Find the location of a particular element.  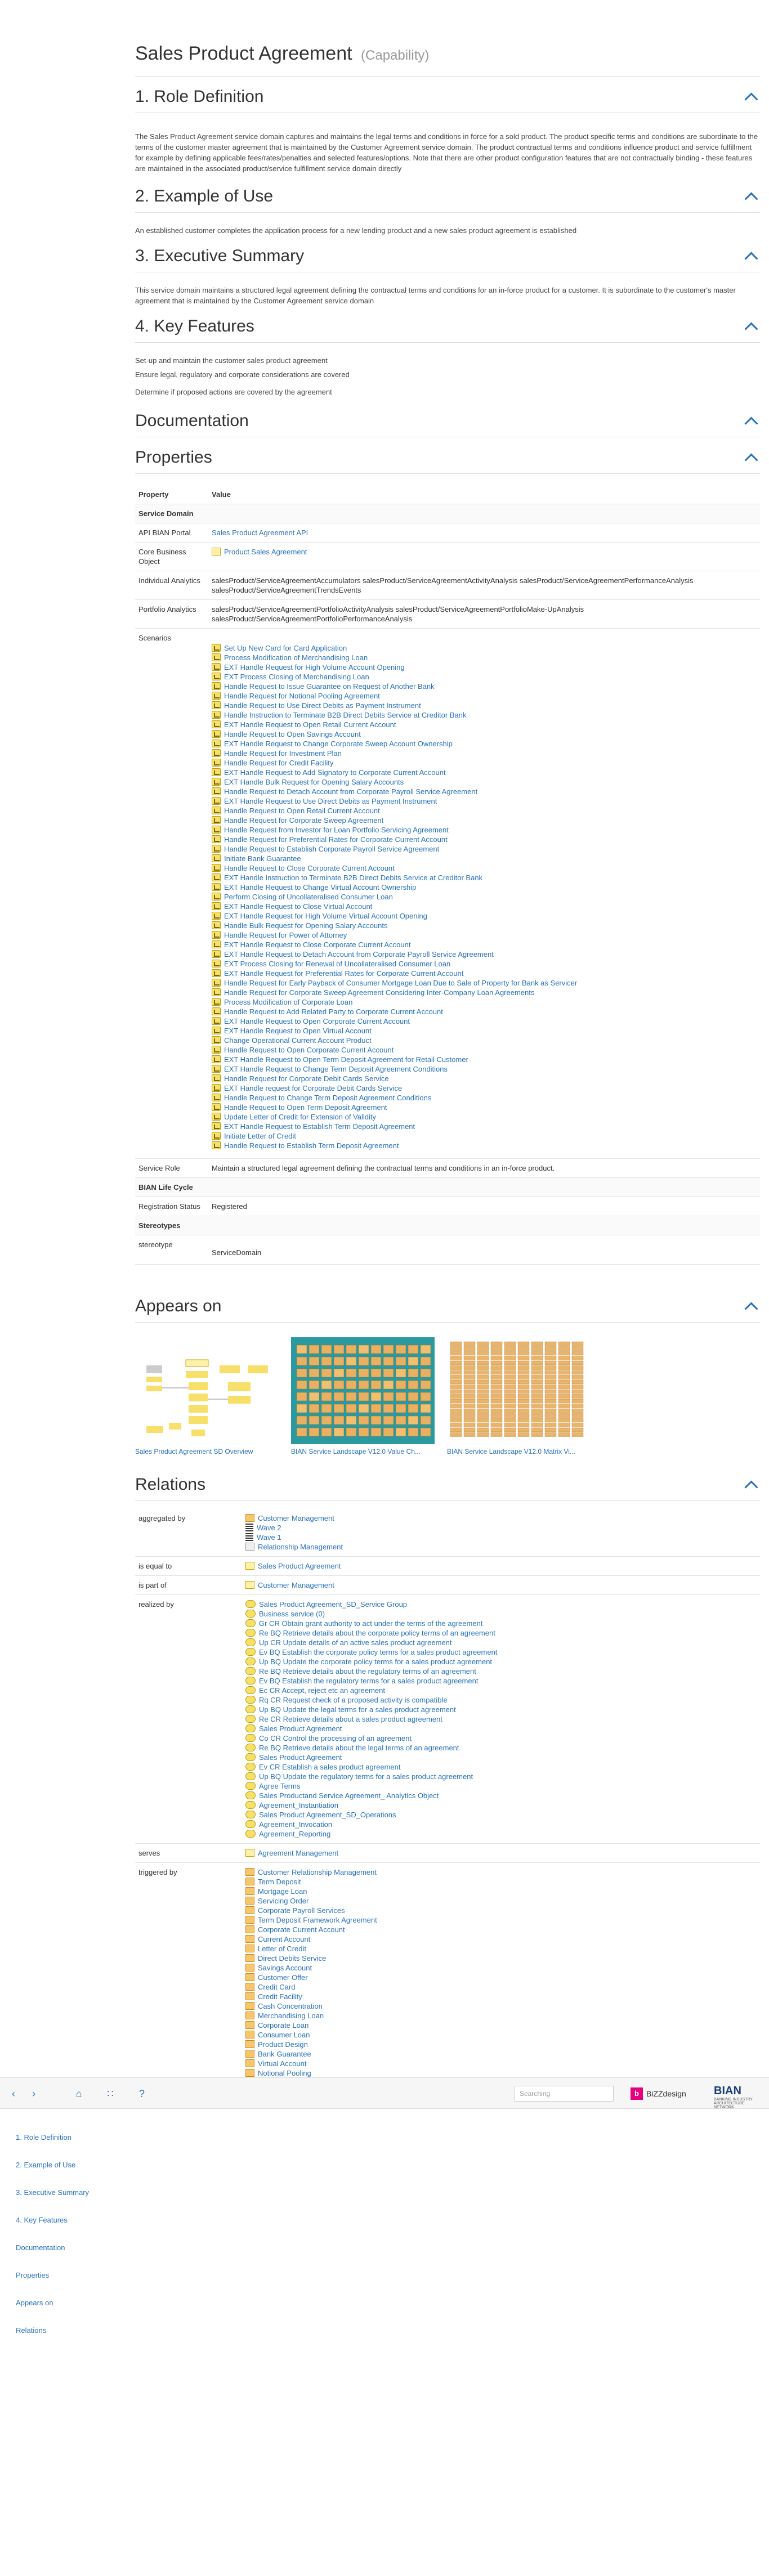

relation-item: Merchandising Loan is located at coordinates (501, 2016).